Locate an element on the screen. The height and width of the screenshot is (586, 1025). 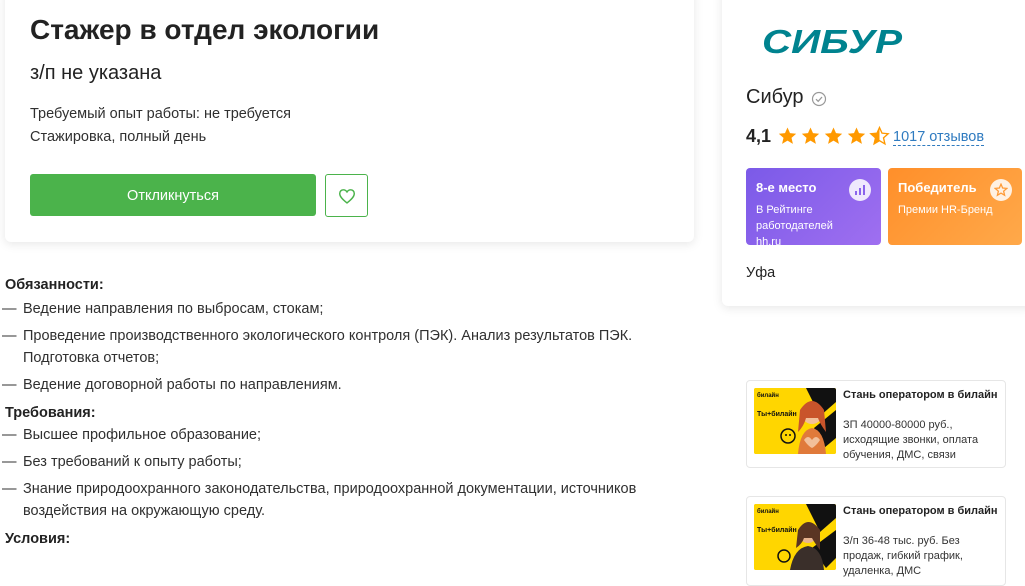
favorite-button is located at coordinates (346, 195).